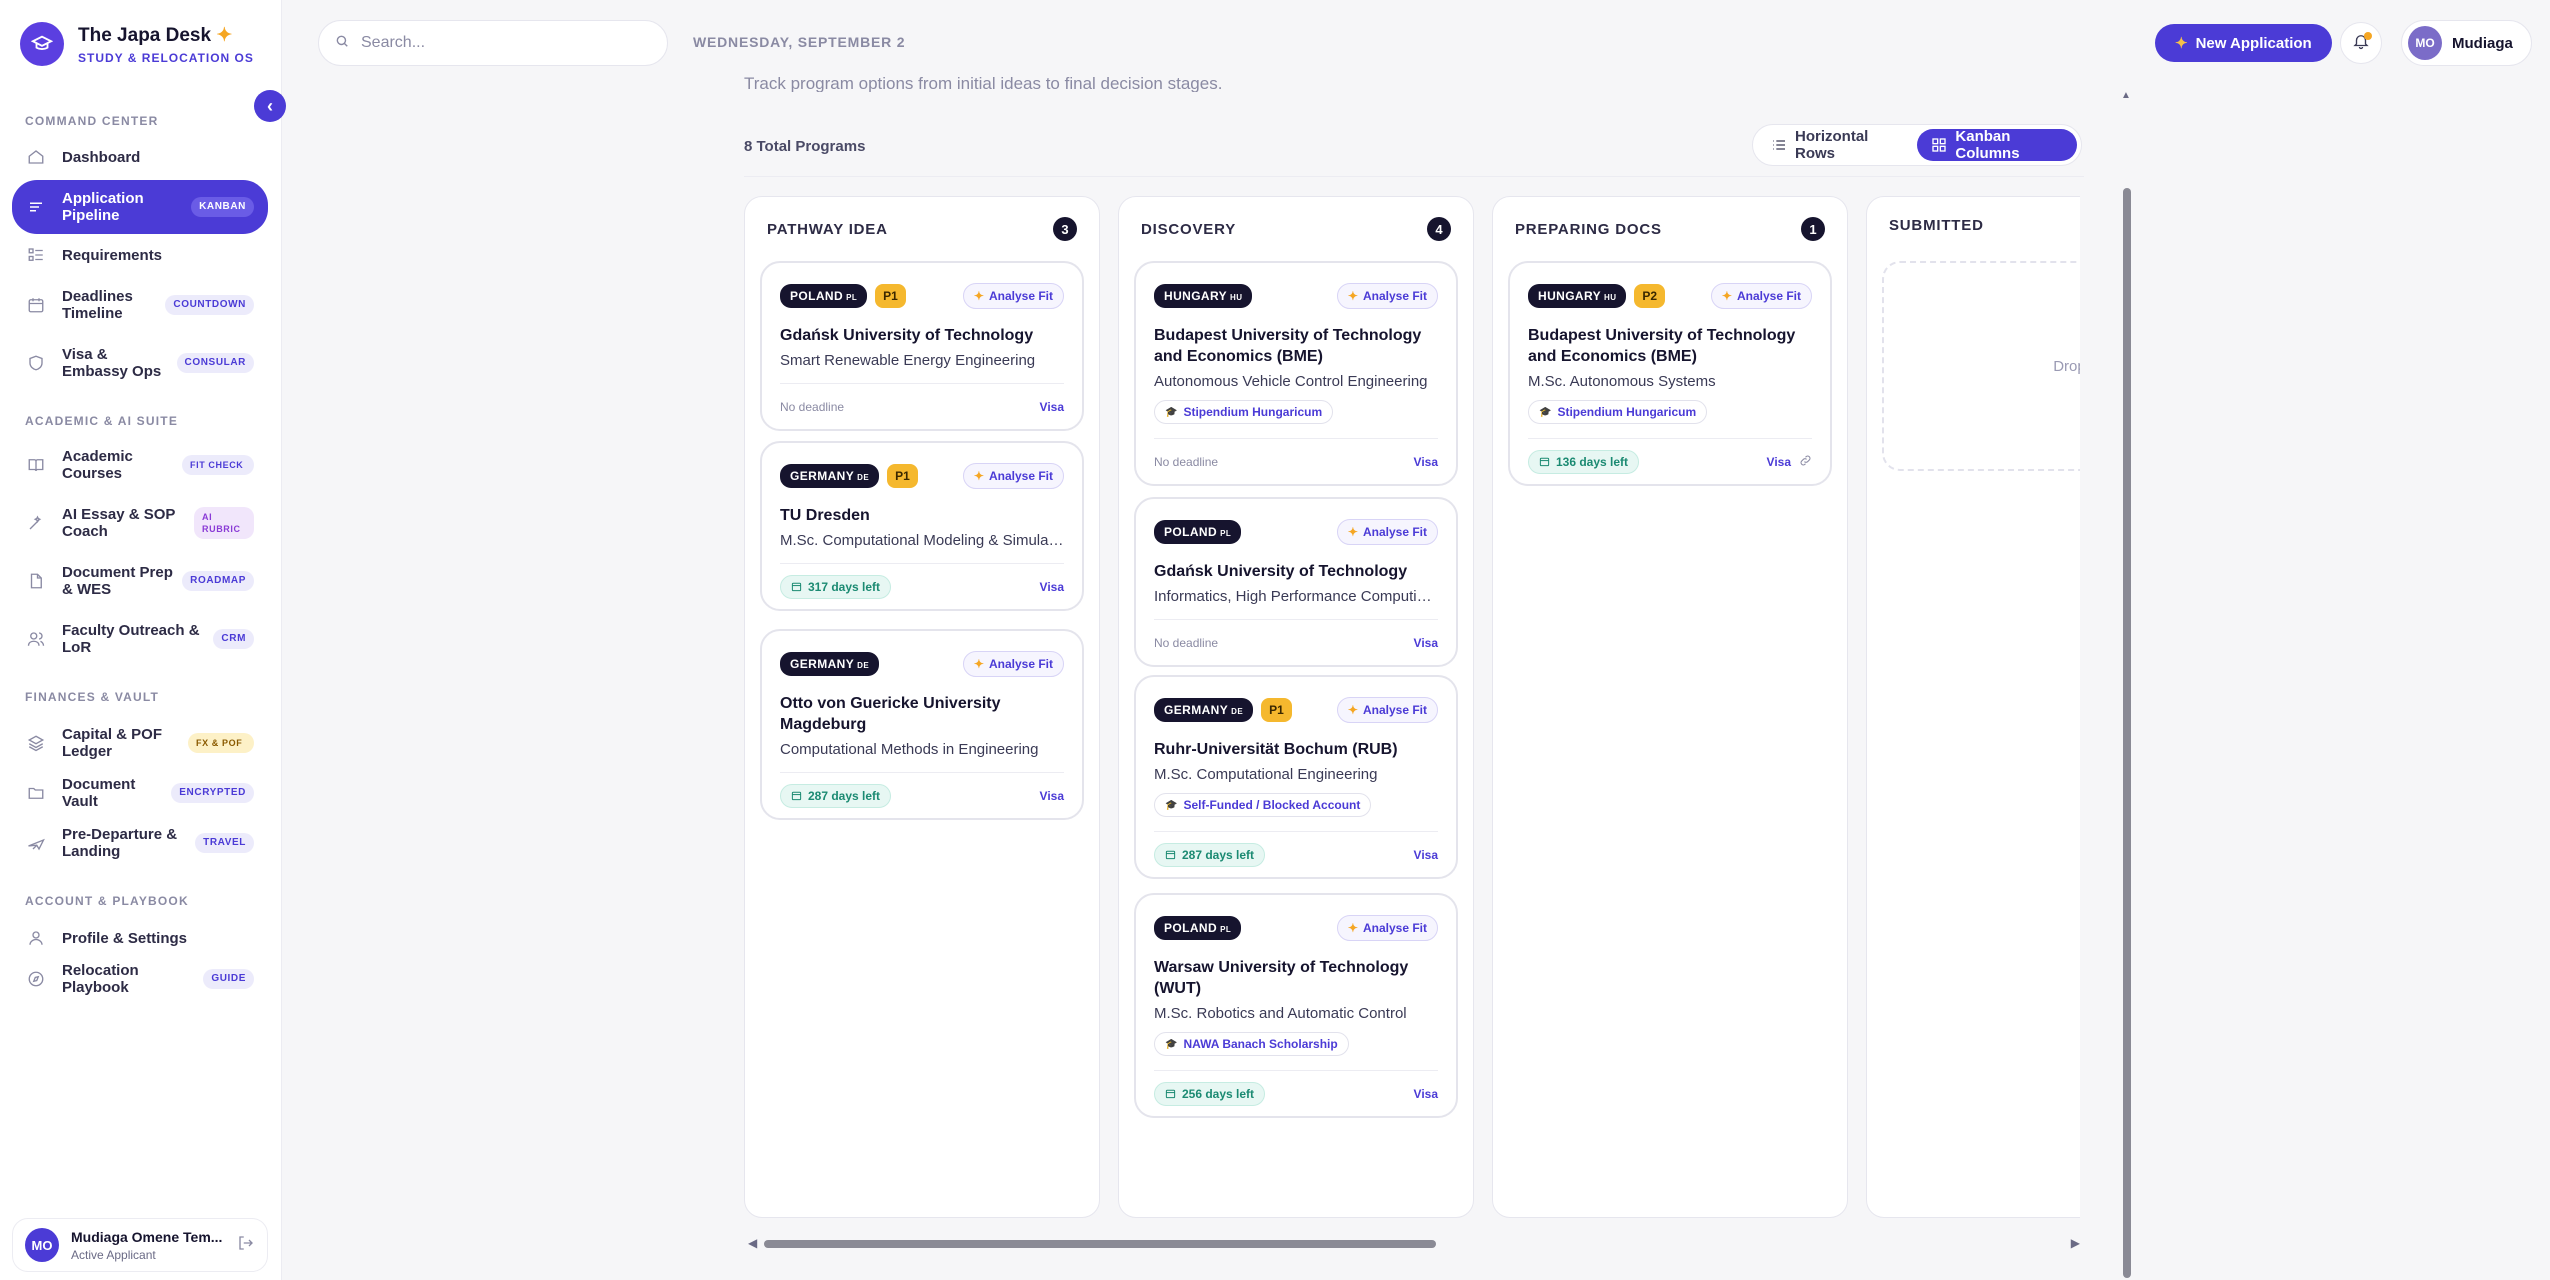 This screenshot has width=2550, height=1280. Describe the element at coordinates (863, 665) in the screenshot. I see `country-code: DE` at that location.